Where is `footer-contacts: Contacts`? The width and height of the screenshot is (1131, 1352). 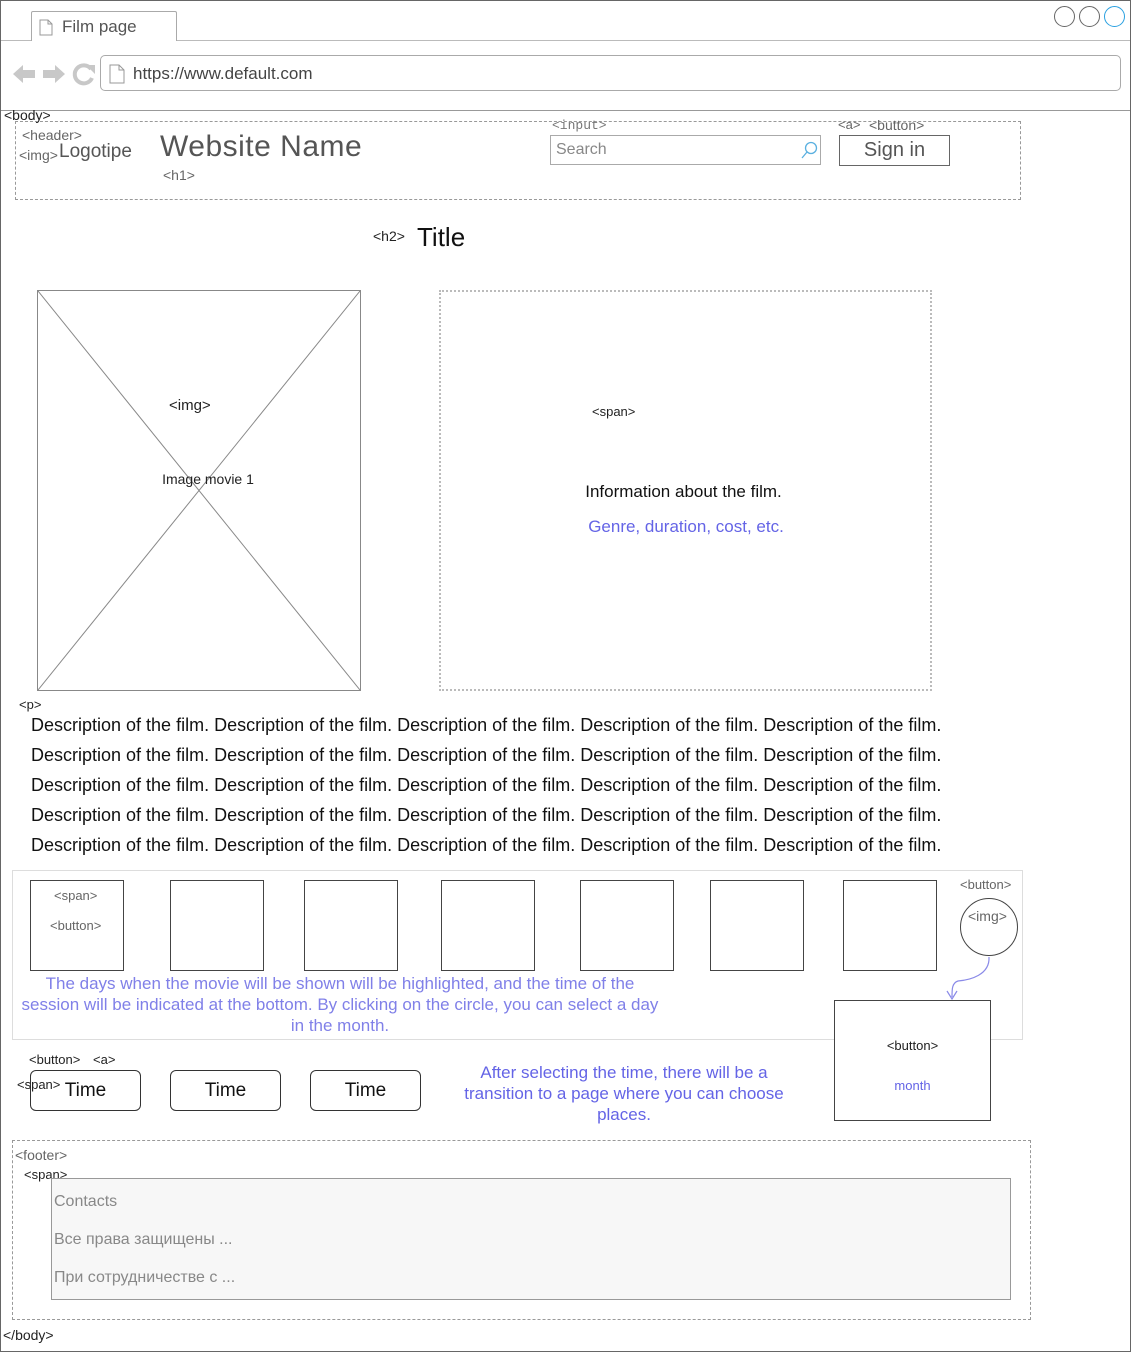
footer-contacts: Contacts is located at coordinates (85, 1202).